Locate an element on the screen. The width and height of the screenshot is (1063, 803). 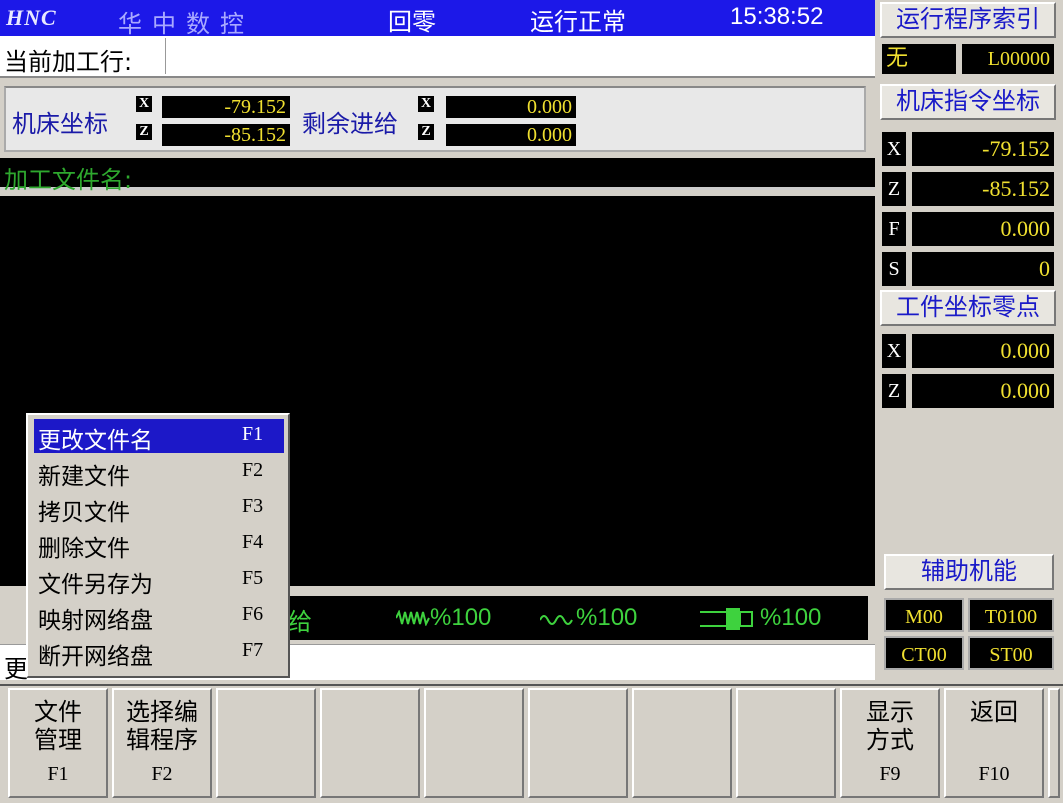
softkey-key: F2 is located at coordinates (162, 774).